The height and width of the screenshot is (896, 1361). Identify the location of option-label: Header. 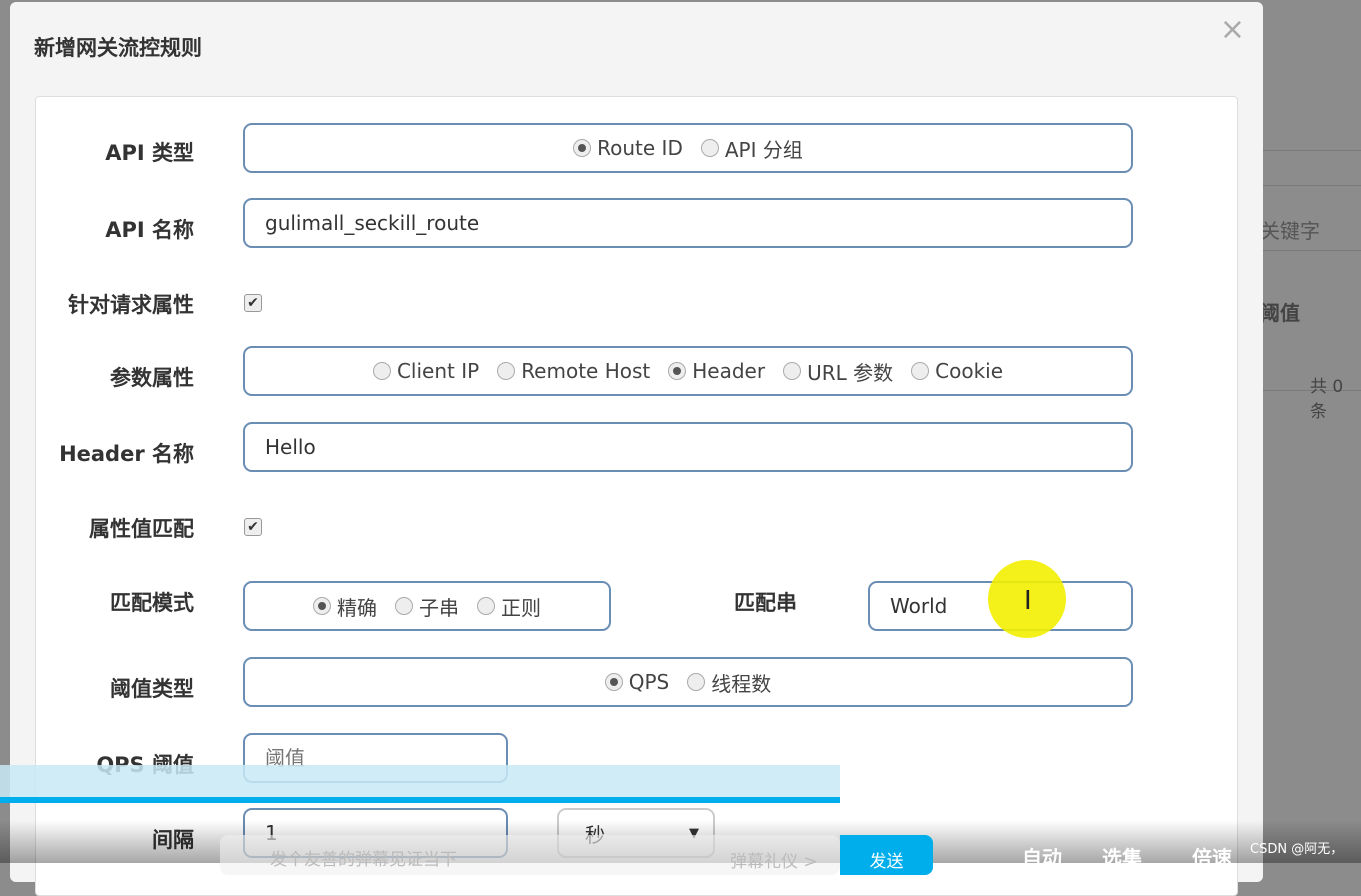
(729, 371).